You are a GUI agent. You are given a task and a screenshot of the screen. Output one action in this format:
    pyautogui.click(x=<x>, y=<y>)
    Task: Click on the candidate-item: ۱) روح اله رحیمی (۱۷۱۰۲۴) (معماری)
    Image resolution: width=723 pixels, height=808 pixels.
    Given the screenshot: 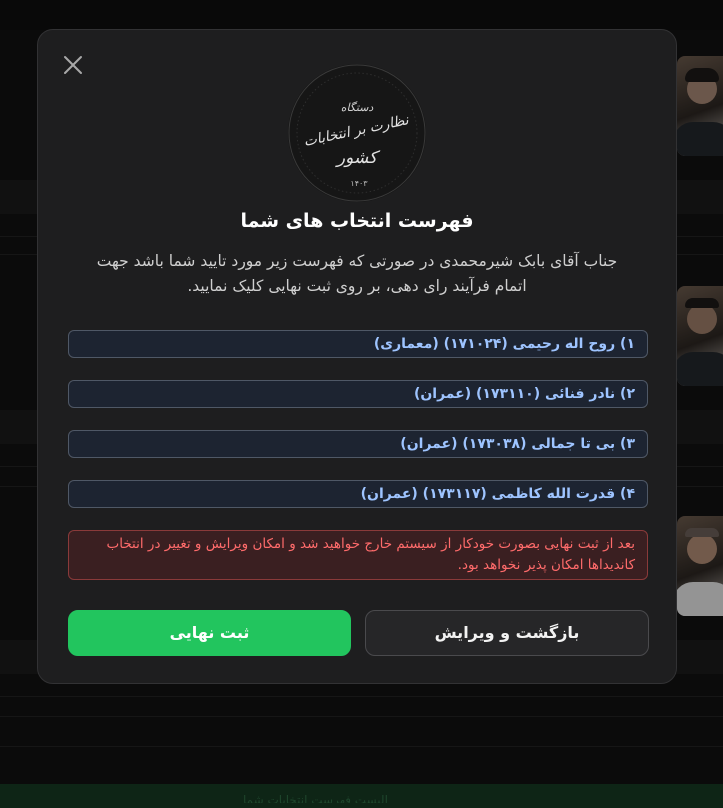 What is the action you would take?
    pyautogui.click(x=358, y=344)
    